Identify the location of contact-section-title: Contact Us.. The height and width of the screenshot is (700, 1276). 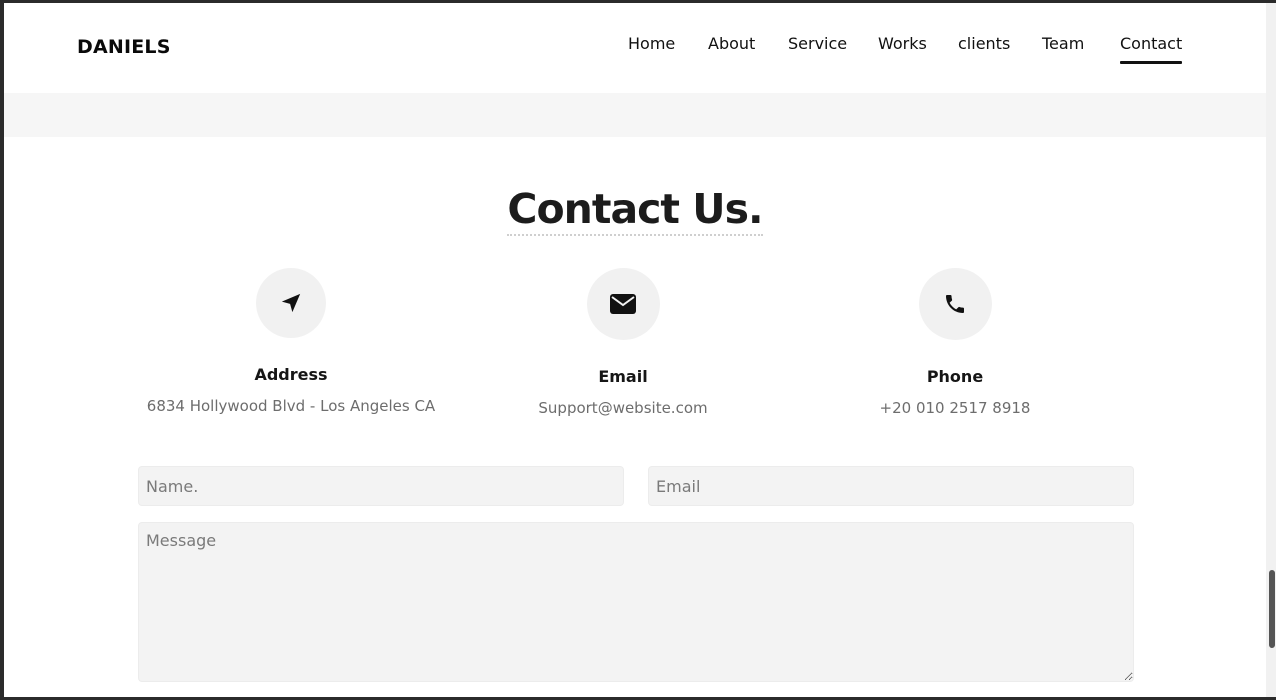
(635, 210).